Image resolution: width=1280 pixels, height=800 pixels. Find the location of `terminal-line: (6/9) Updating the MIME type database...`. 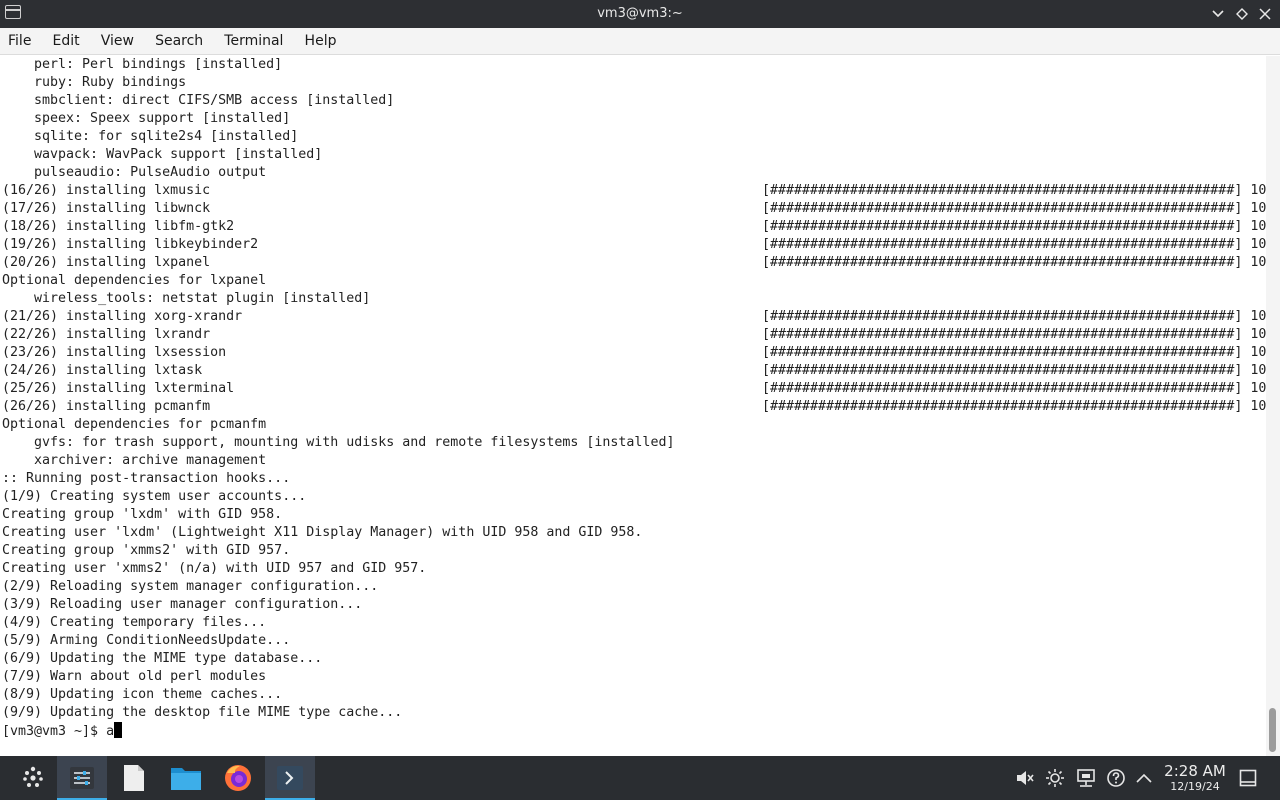

terminal-line: (6/9) Updating the MIME type database... is located at coordinates (338, 659).